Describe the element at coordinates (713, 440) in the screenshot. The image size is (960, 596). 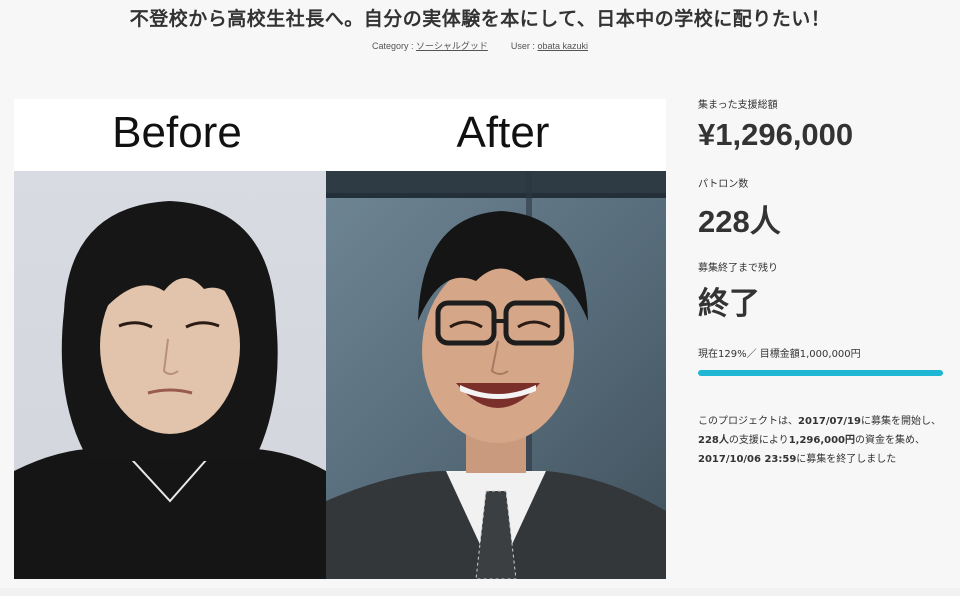
I see `summary-patrons: 228人` at that location.